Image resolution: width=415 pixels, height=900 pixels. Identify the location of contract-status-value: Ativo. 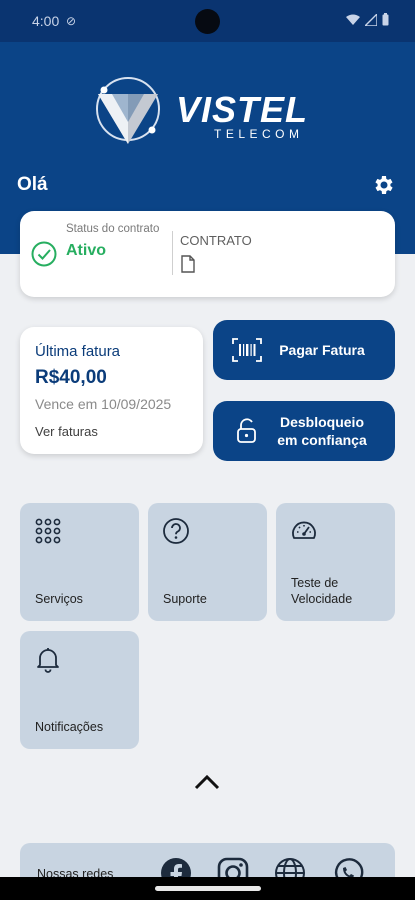
(86, 250).